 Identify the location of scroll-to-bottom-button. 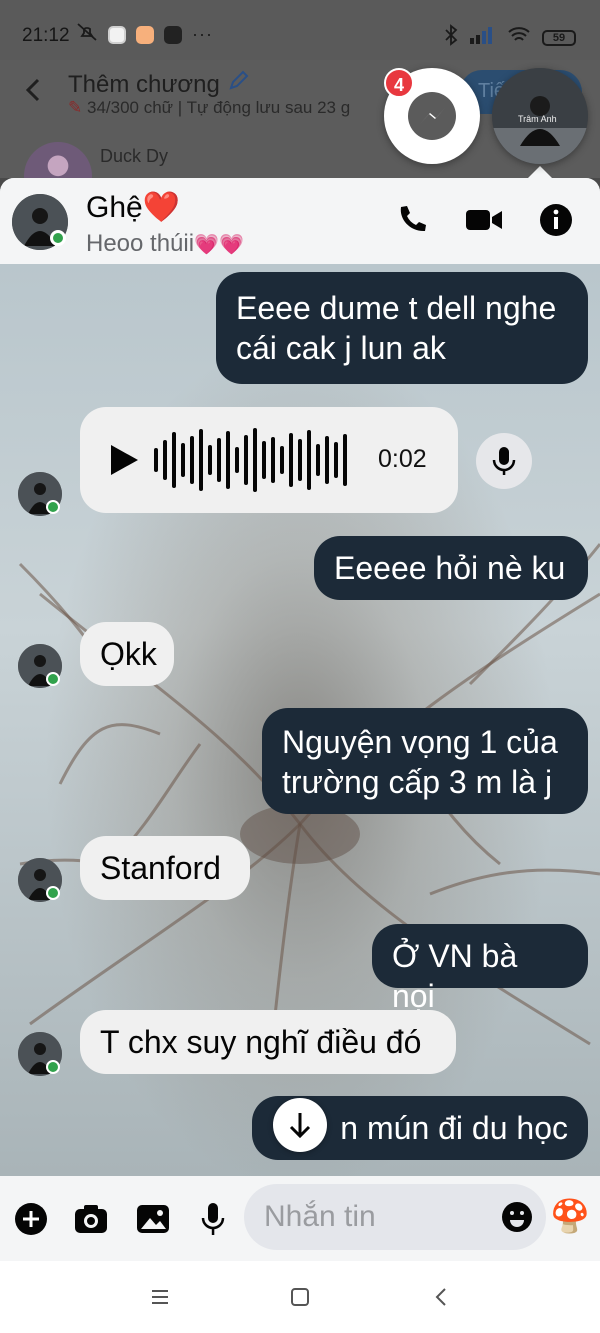
(300, 1125).